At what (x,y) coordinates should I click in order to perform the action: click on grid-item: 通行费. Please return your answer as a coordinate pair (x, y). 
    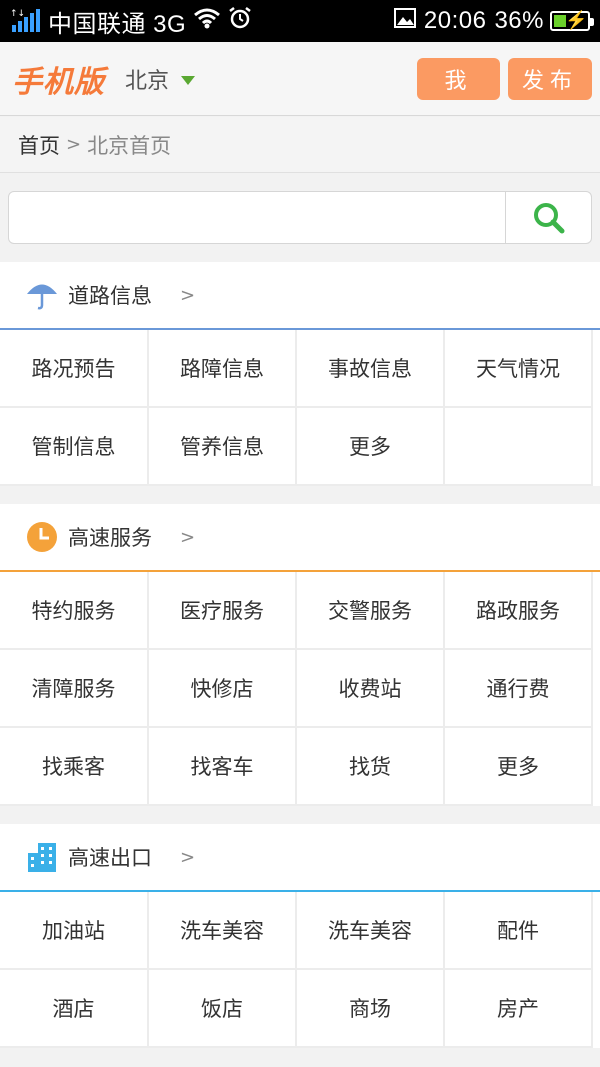
    Looking at the image, I should click on (519, 689).